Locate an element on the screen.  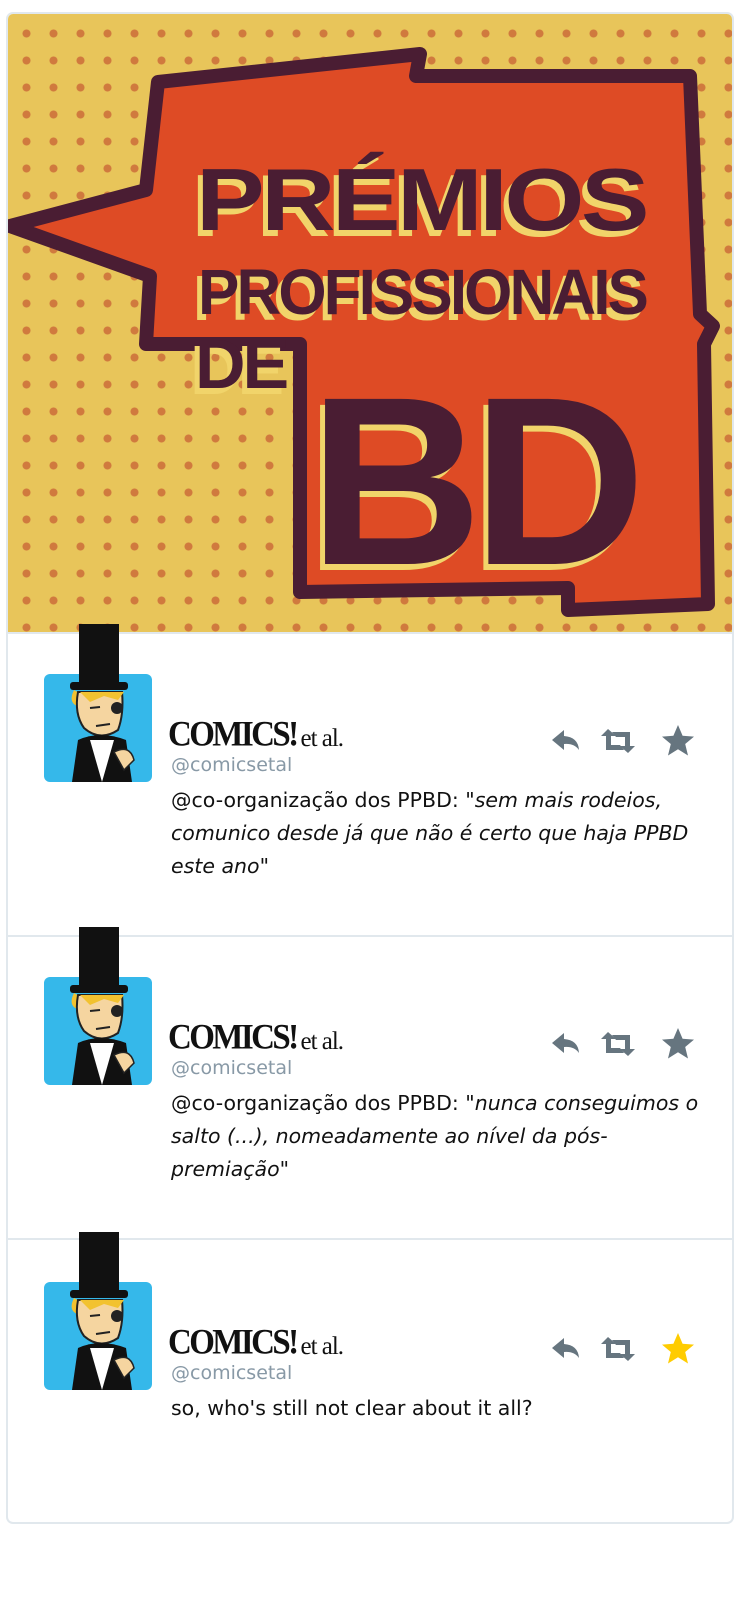
tweet-text-prefix: so, who's still not clear about it all? is located at coordinates (352, 1408).